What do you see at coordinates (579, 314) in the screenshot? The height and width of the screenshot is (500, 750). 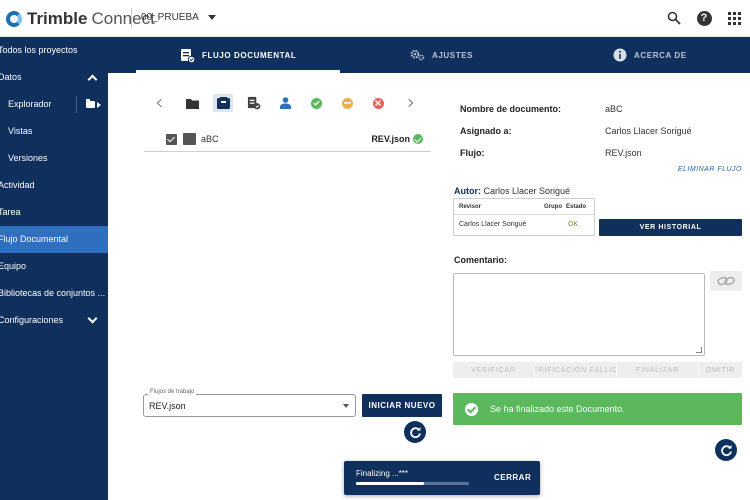 I see `comment-textarea` at bounding box center [579, 314].